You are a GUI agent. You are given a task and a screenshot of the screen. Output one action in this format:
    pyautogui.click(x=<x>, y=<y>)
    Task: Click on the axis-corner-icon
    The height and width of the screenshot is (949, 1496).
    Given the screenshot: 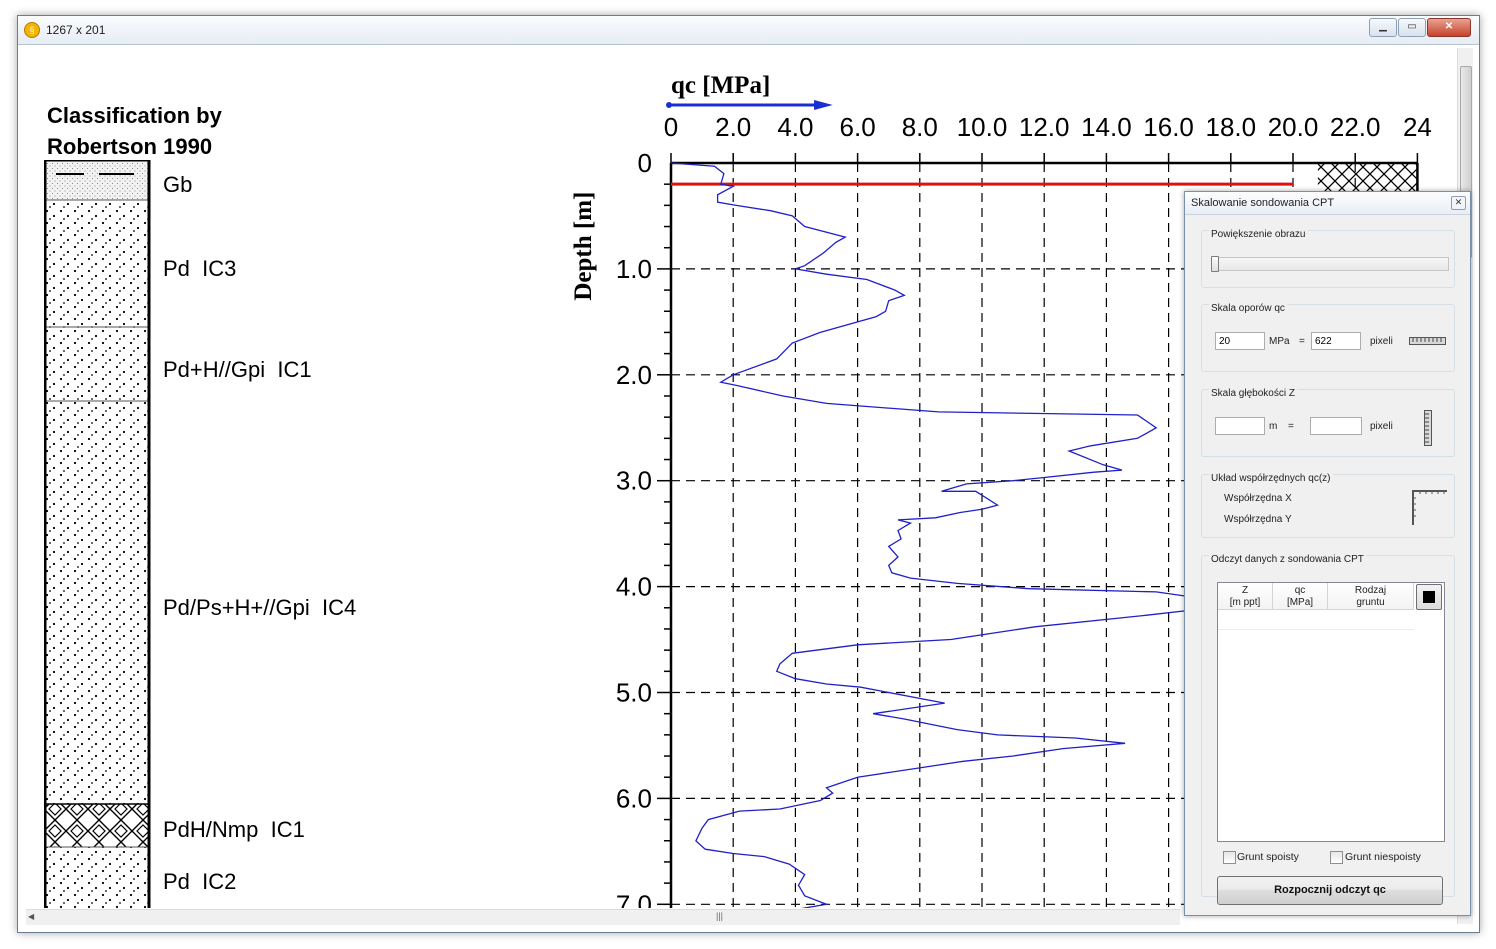 What is the action you would take?
    pyautogui.click(x=1430, y=508)
    